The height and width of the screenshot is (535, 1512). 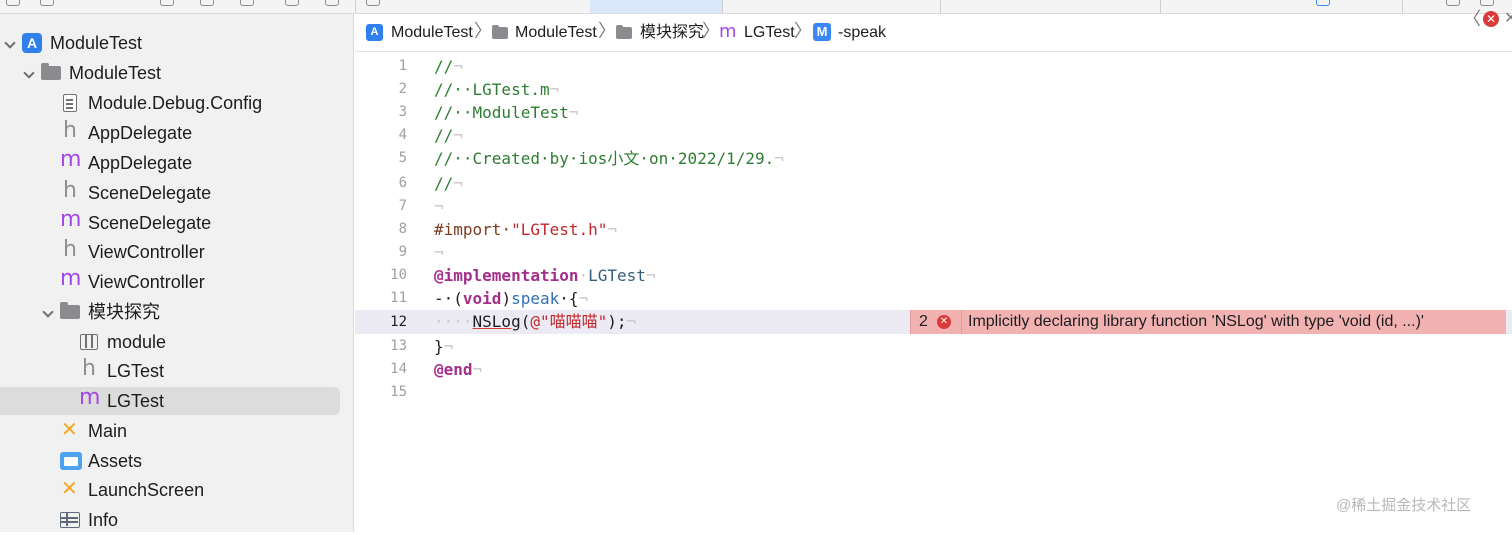 What do you see at coordinates (373, 3) in the screenshot?
I see `related-items-icon` at bounding box center [373, 3].